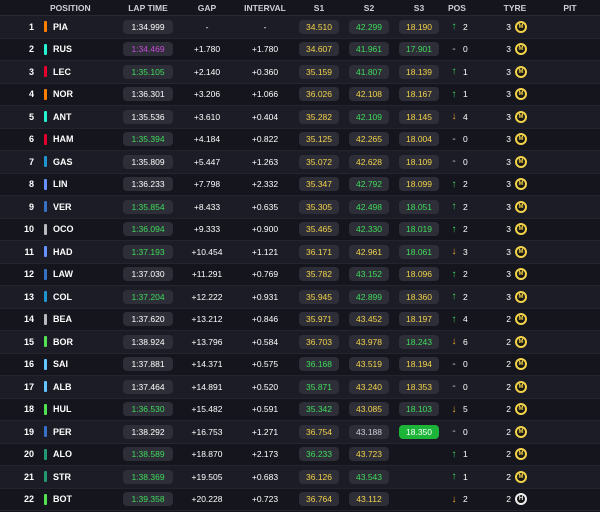 Image resolution: width=600 pixels, height=512 pixels. I want to click on lap-time-cell: 1:36.301, so click(148, 94).